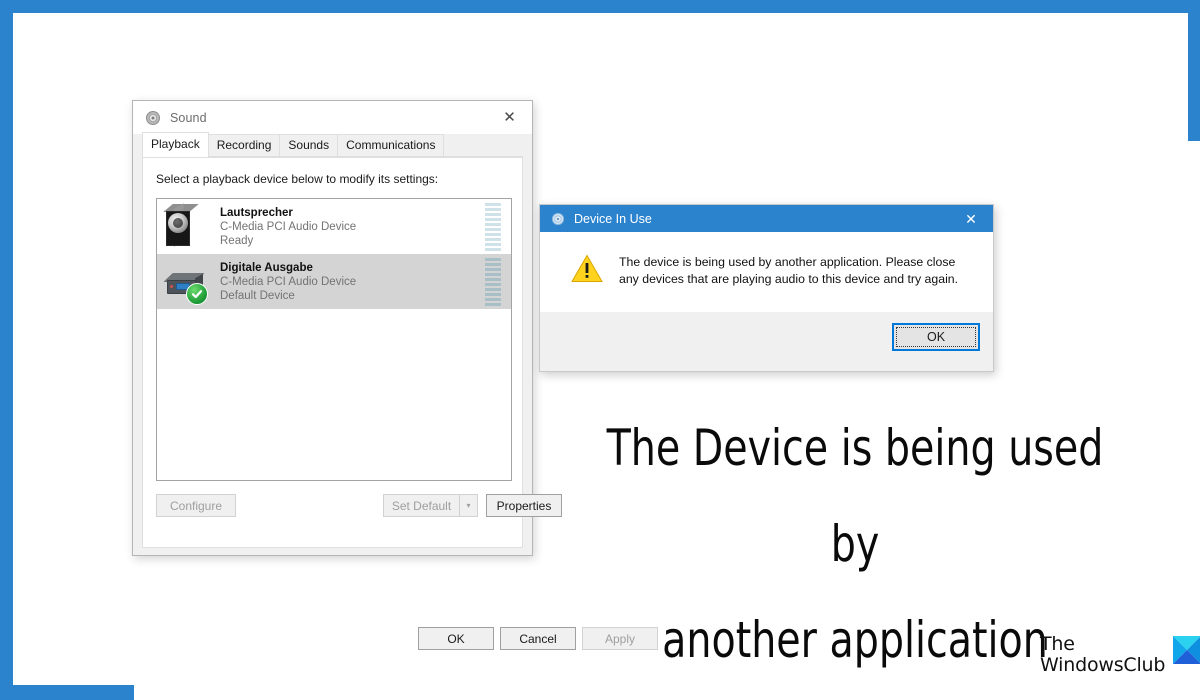  What do you see at coordinates (266, 267) in the screenshot?
I see `device-name: Digitale Ausgabe` at bounding box center [266, 267].